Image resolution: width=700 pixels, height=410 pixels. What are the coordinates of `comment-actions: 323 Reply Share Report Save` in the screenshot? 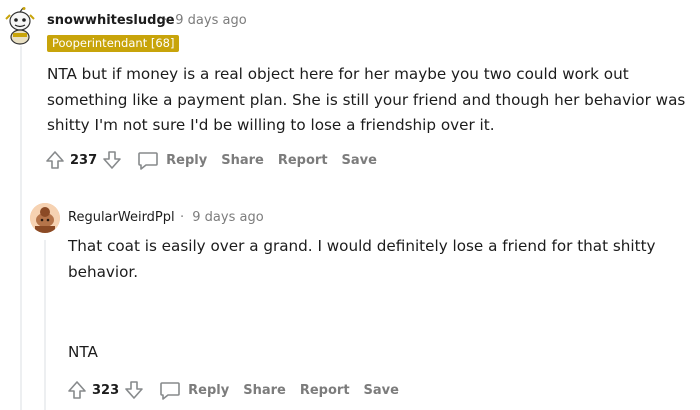 It's located at (232, 390).